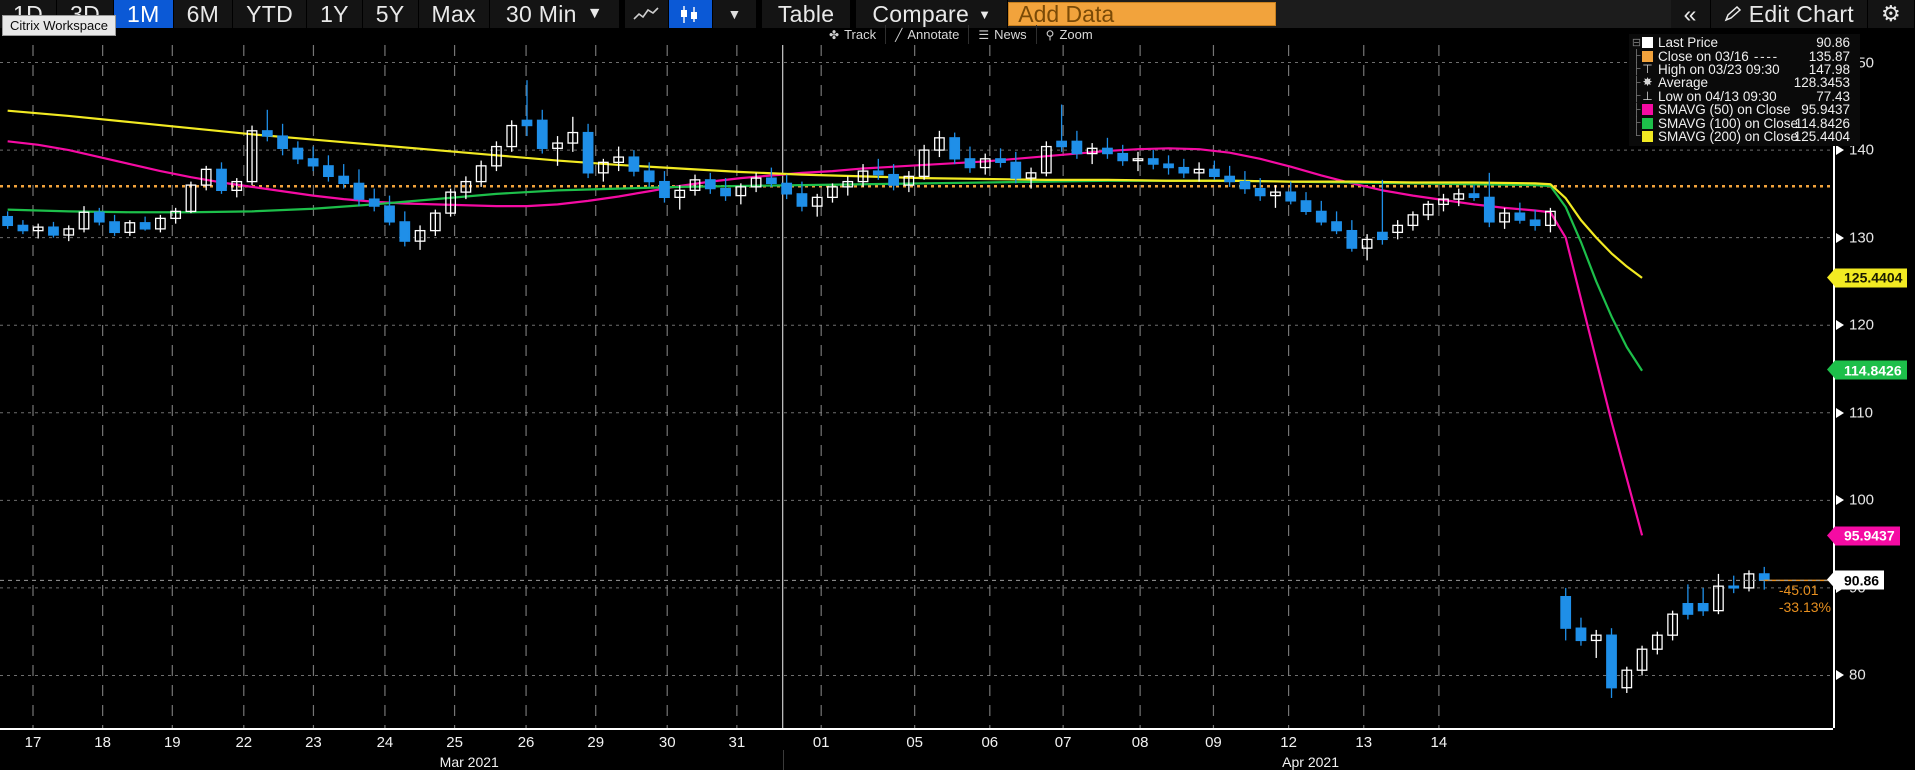 The height and width of the screenshot is (770, 1915). I want to click on tool-zoom: ⚲ Zoom, so click(1069, 34).